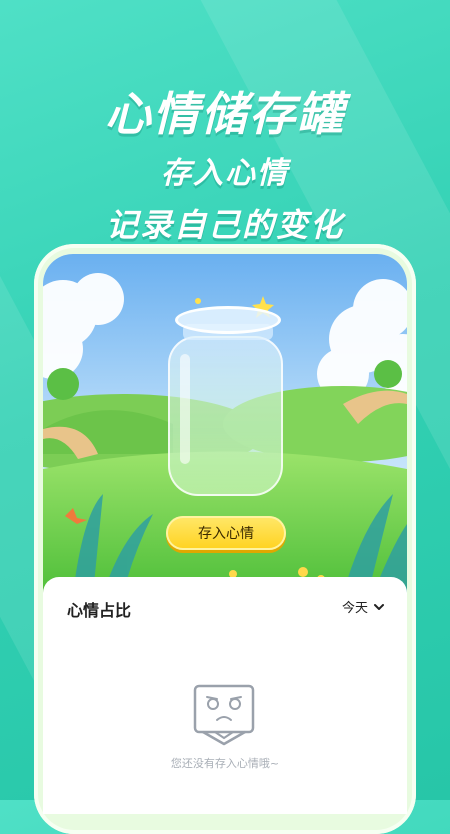 The image size is (450, 834). I want to click on sad-box-icon, so click(224, 715).